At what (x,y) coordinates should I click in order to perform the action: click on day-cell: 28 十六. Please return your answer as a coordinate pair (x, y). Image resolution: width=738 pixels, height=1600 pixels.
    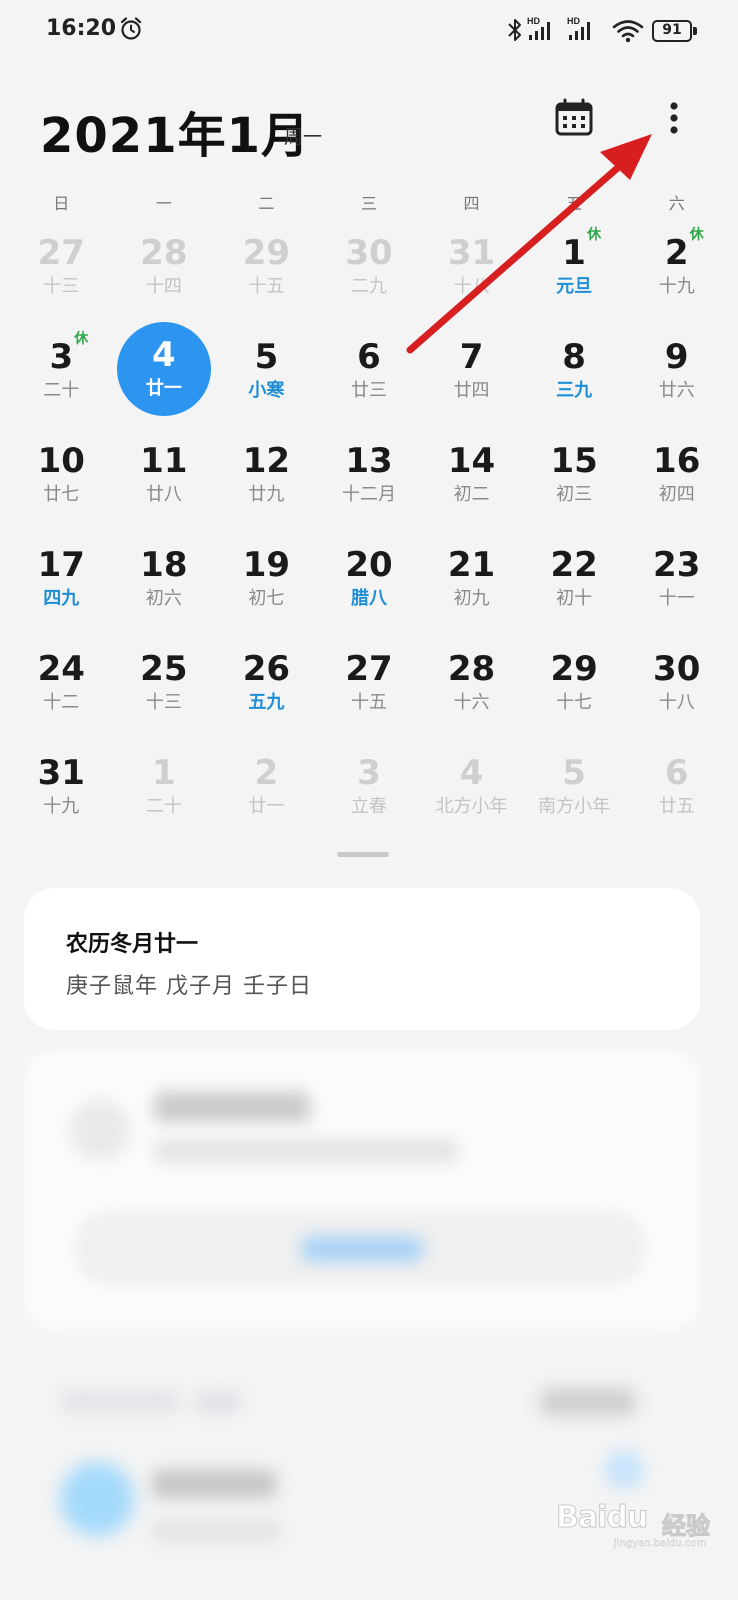
    Looking at the image, I should click on (471, 694).